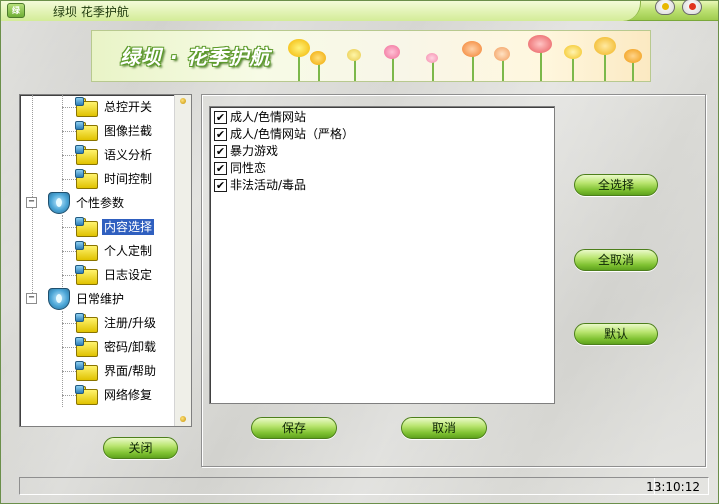  I want to click on scroll-up-icon, so click(183, 101).